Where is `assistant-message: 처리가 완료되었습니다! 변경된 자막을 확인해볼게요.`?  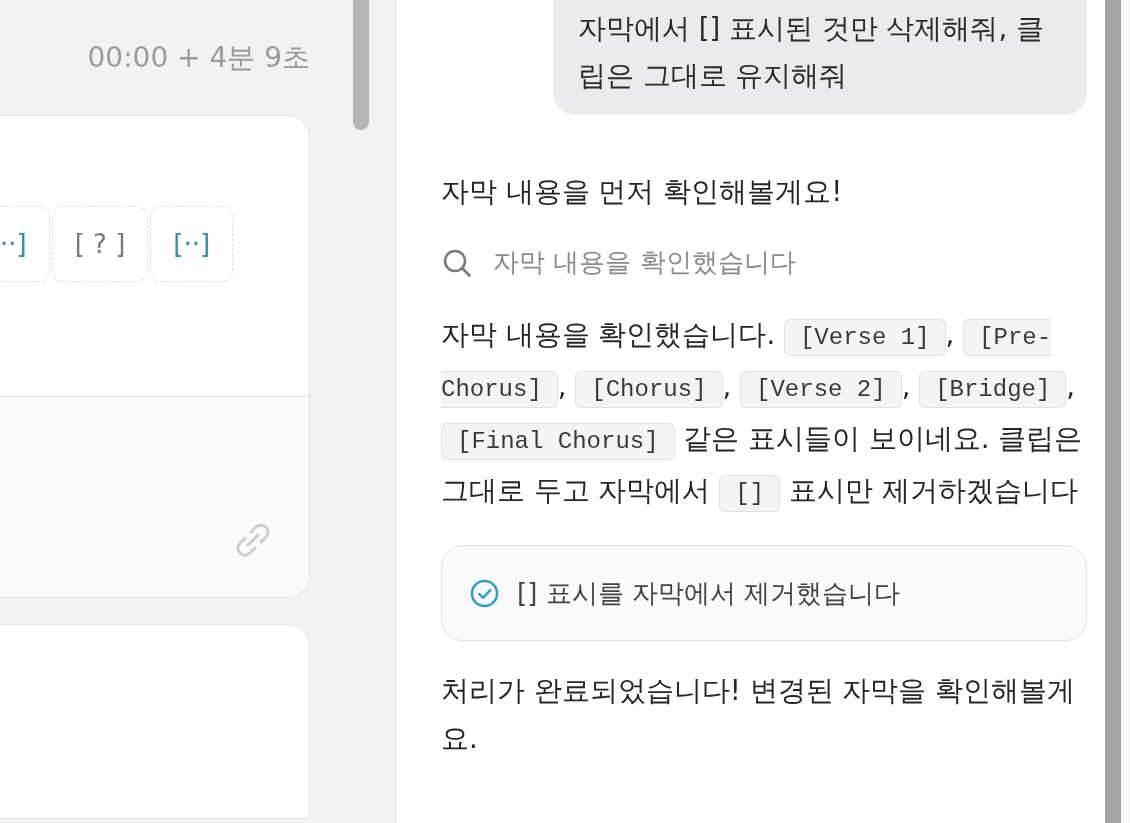 assistant-message: 처리가 완료되었습니다! 변경된 자막을 확인해볼게요. is located at coordinates (758, 714).